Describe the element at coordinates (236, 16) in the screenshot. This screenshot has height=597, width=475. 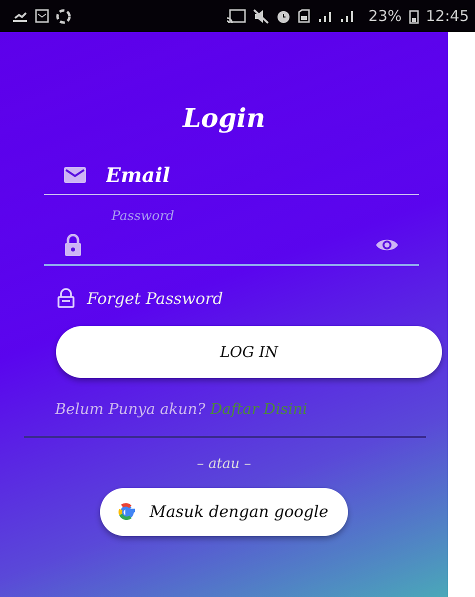
I see `cast-icon` at that location.